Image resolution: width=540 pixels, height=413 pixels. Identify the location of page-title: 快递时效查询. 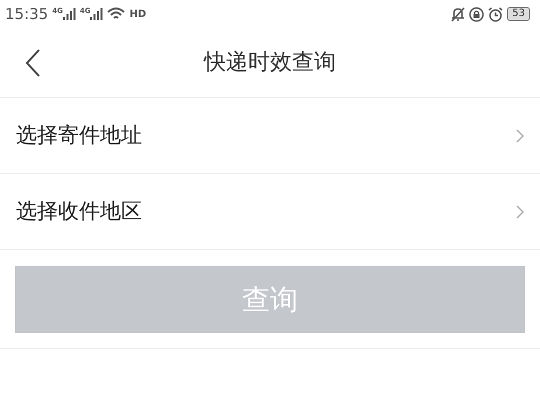
(270, 63).